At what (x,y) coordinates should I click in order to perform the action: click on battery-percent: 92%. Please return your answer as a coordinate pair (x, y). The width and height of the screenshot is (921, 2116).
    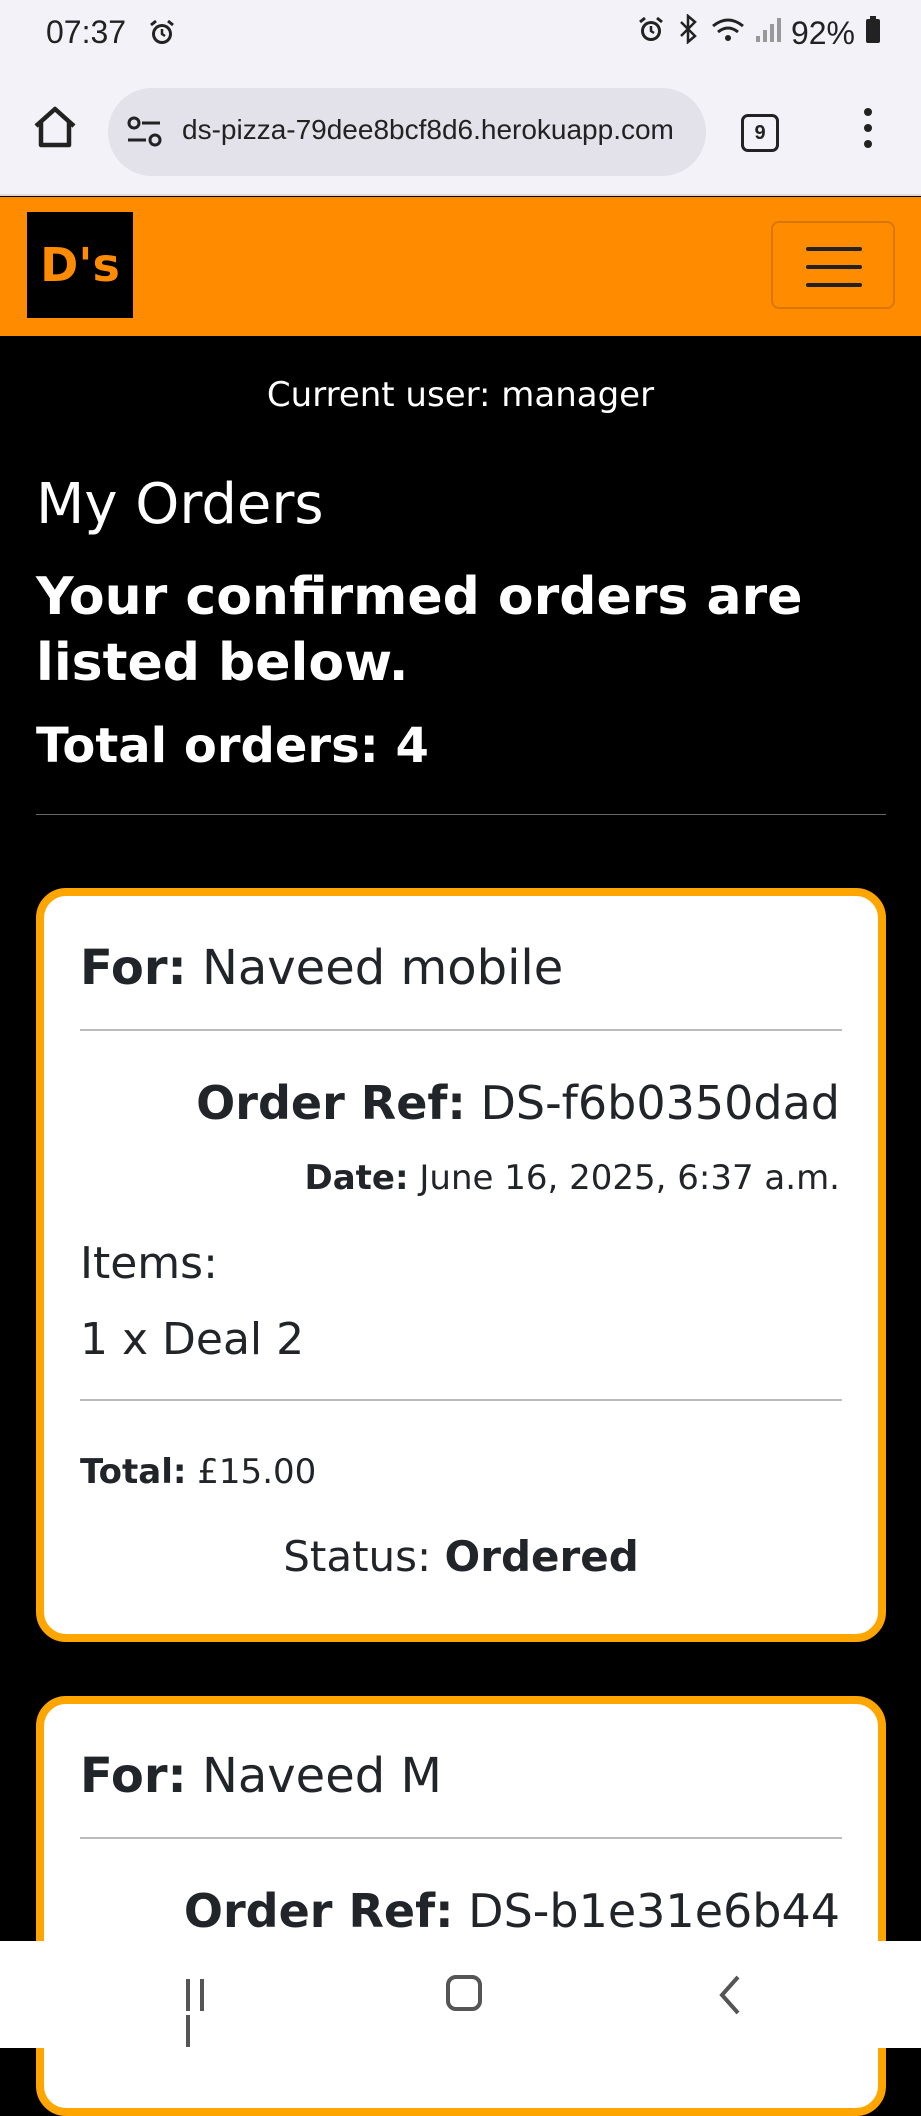
    Looking at the image, I should click on (822, 32).